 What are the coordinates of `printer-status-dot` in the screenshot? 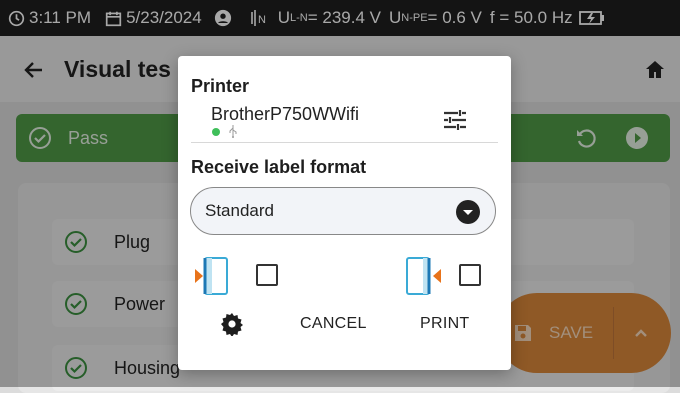 It's located at (216, 132).